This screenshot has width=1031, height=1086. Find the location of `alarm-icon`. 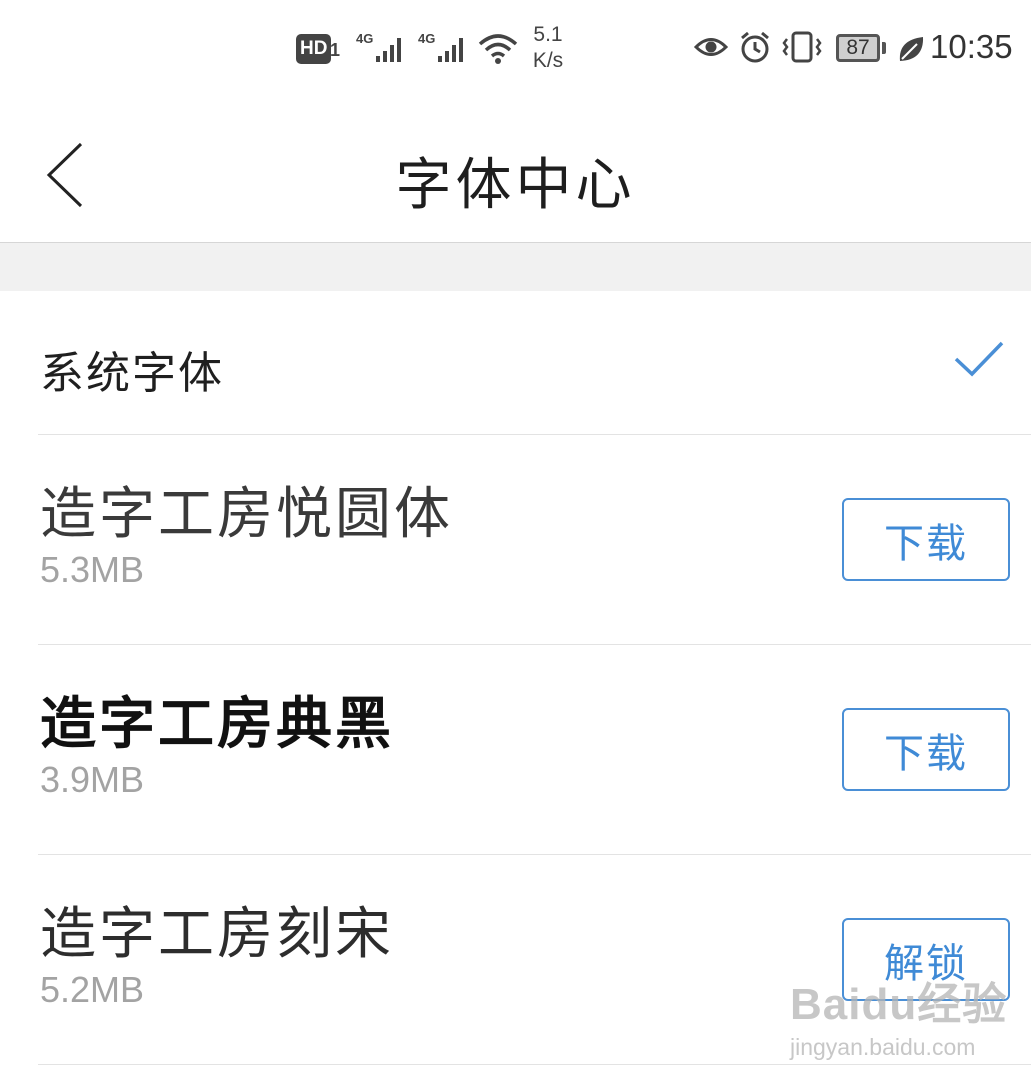

alarm-icon is located at coordinates (755, 47).